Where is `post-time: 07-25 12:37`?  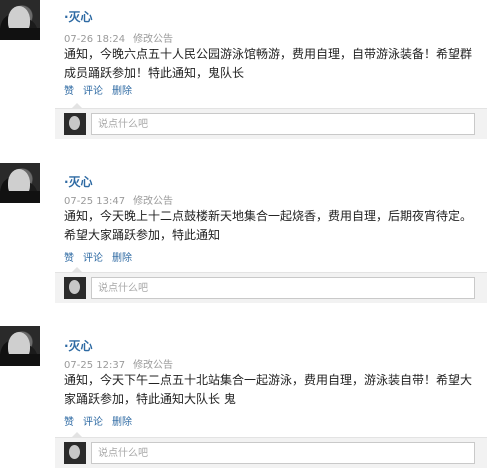
post-time: 07-25 12:37 is located at coordinates (95, 365).